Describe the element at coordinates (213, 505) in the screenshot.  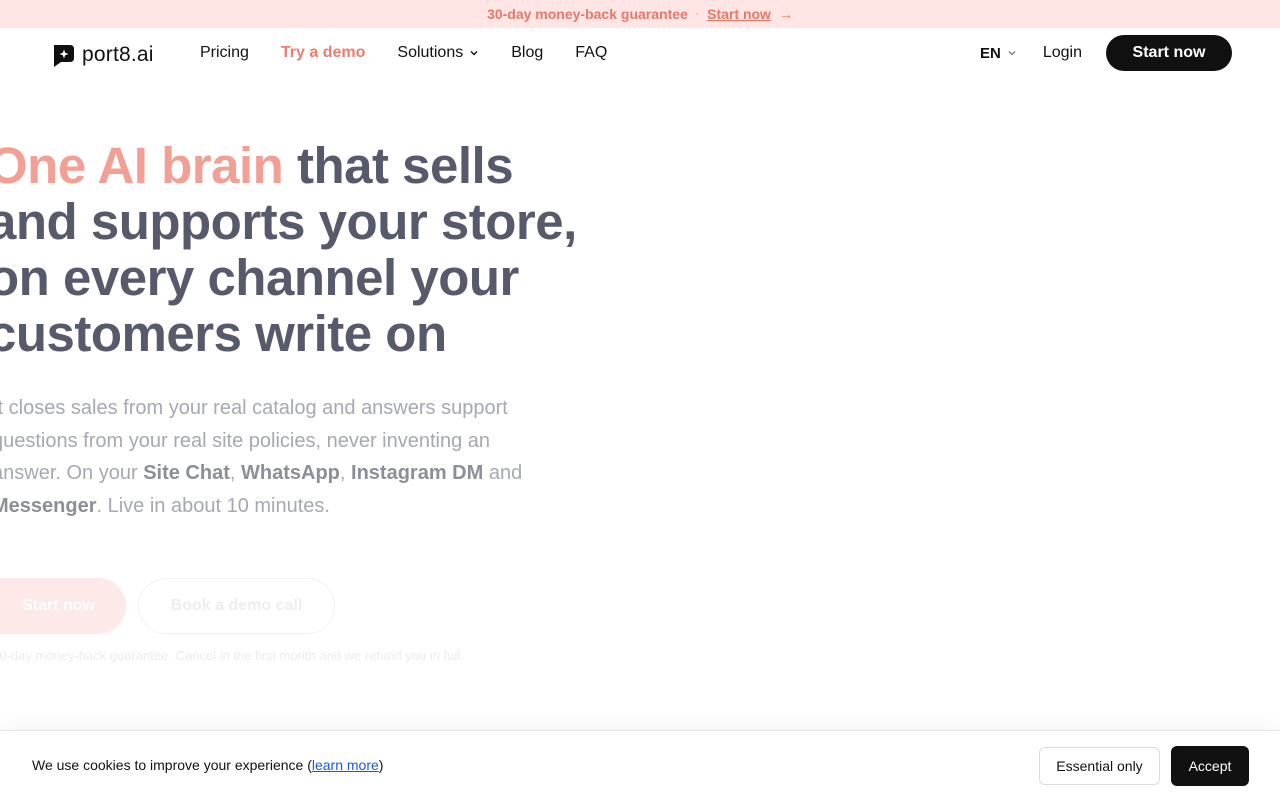
I see `desc-end: . Live in about 10 minutes.` at that location.